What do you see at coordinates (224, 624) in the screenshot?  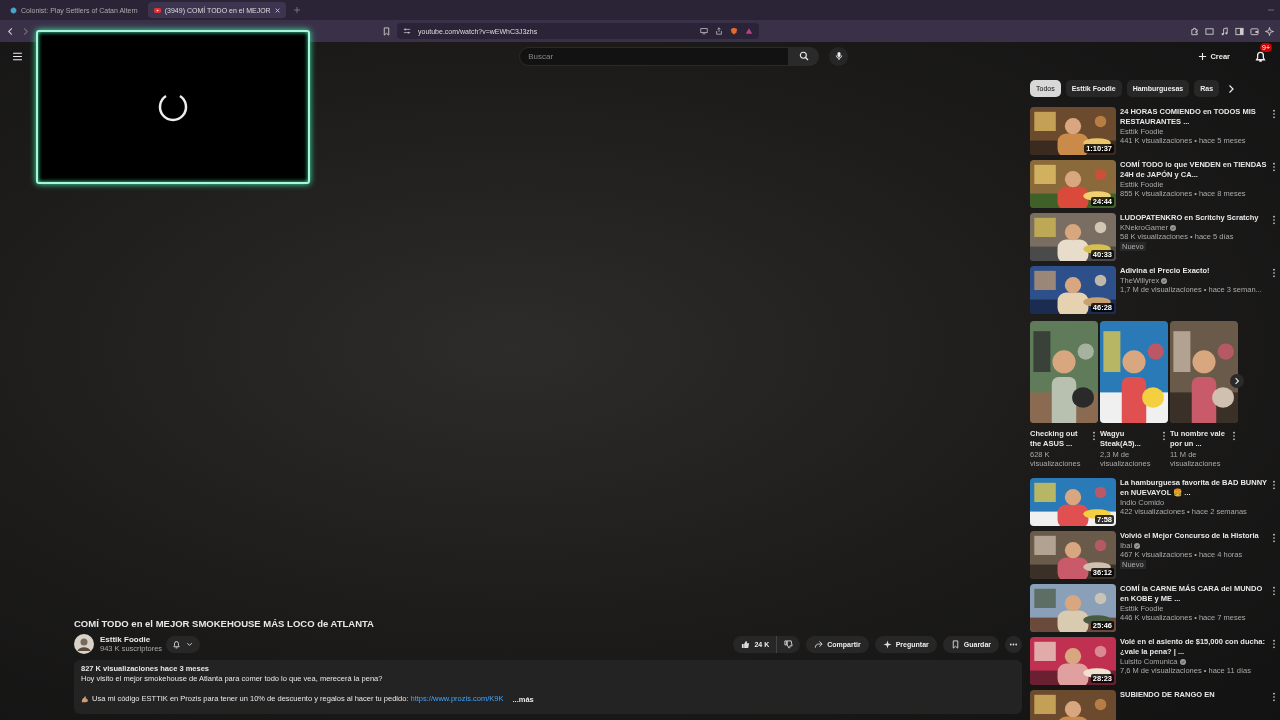 I see `video-title: COMÍ TODO en el MEJOR SMOKEHOUSE MÁS LOCO de ATLANTA` at bounding box center [224, 624].